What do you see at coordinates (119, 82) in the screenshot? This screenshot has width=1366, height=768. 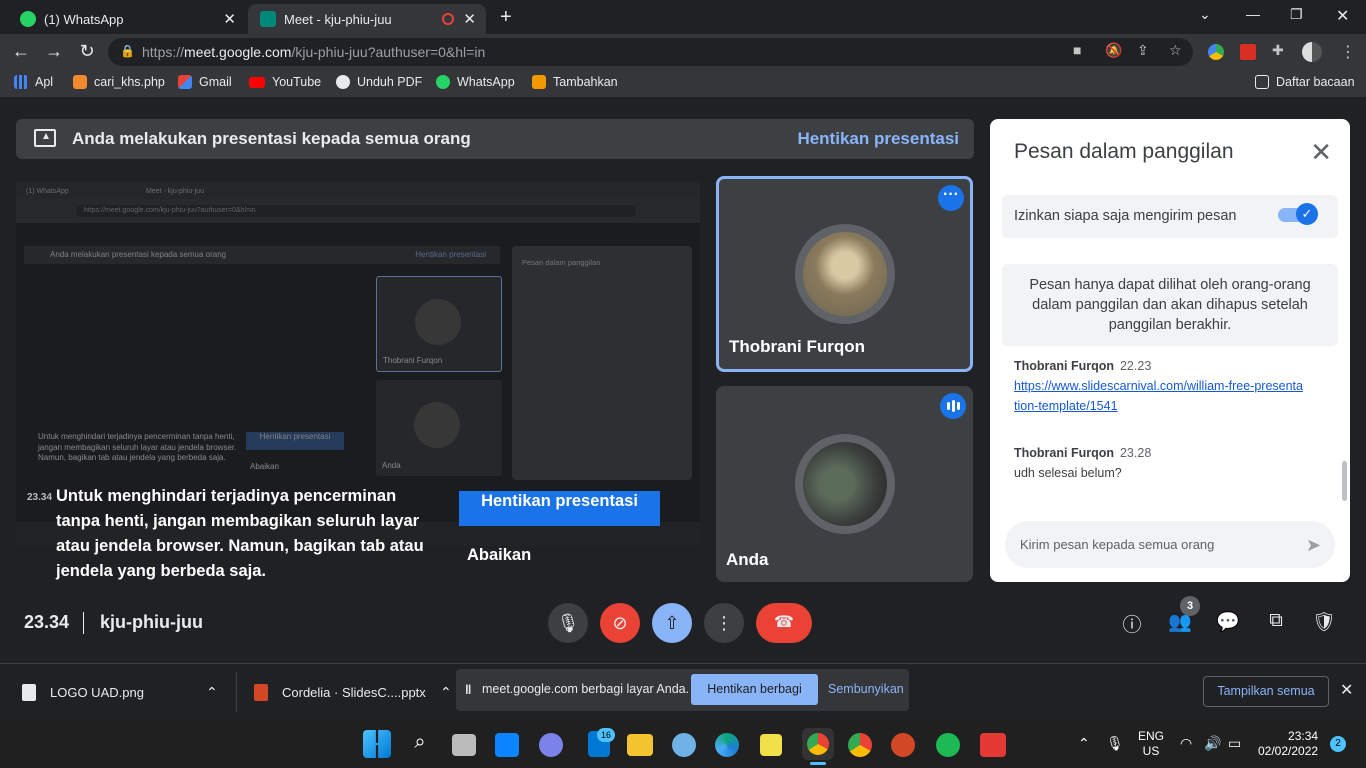 I see `bookmark-cari-khs: cari_khs.php` at bounding box center [119, 82].